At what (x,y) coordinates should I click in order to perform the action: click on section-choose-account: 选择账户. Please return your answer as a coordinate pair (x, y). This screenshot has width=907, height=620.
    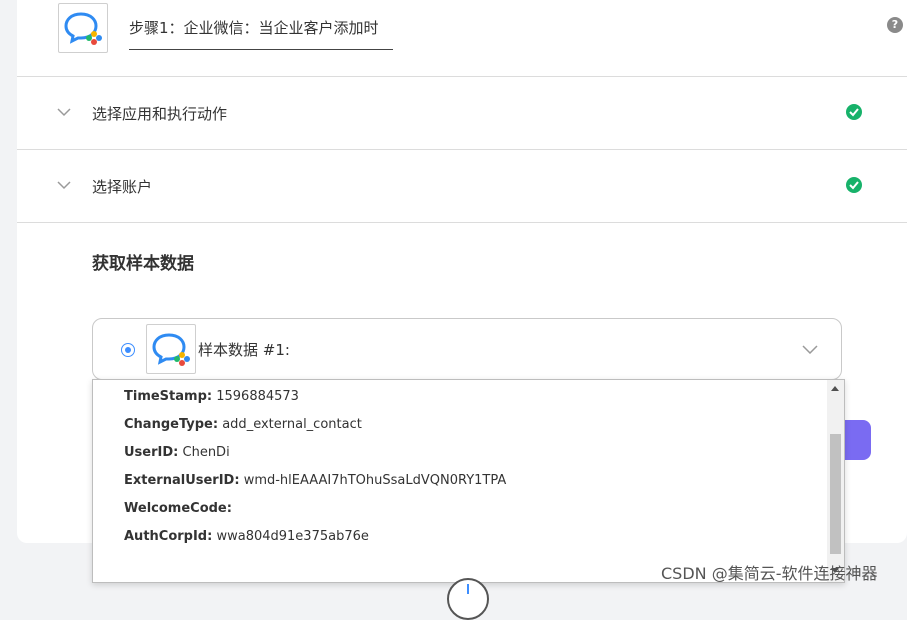
    Looking at the image, I should click on (462, 186).